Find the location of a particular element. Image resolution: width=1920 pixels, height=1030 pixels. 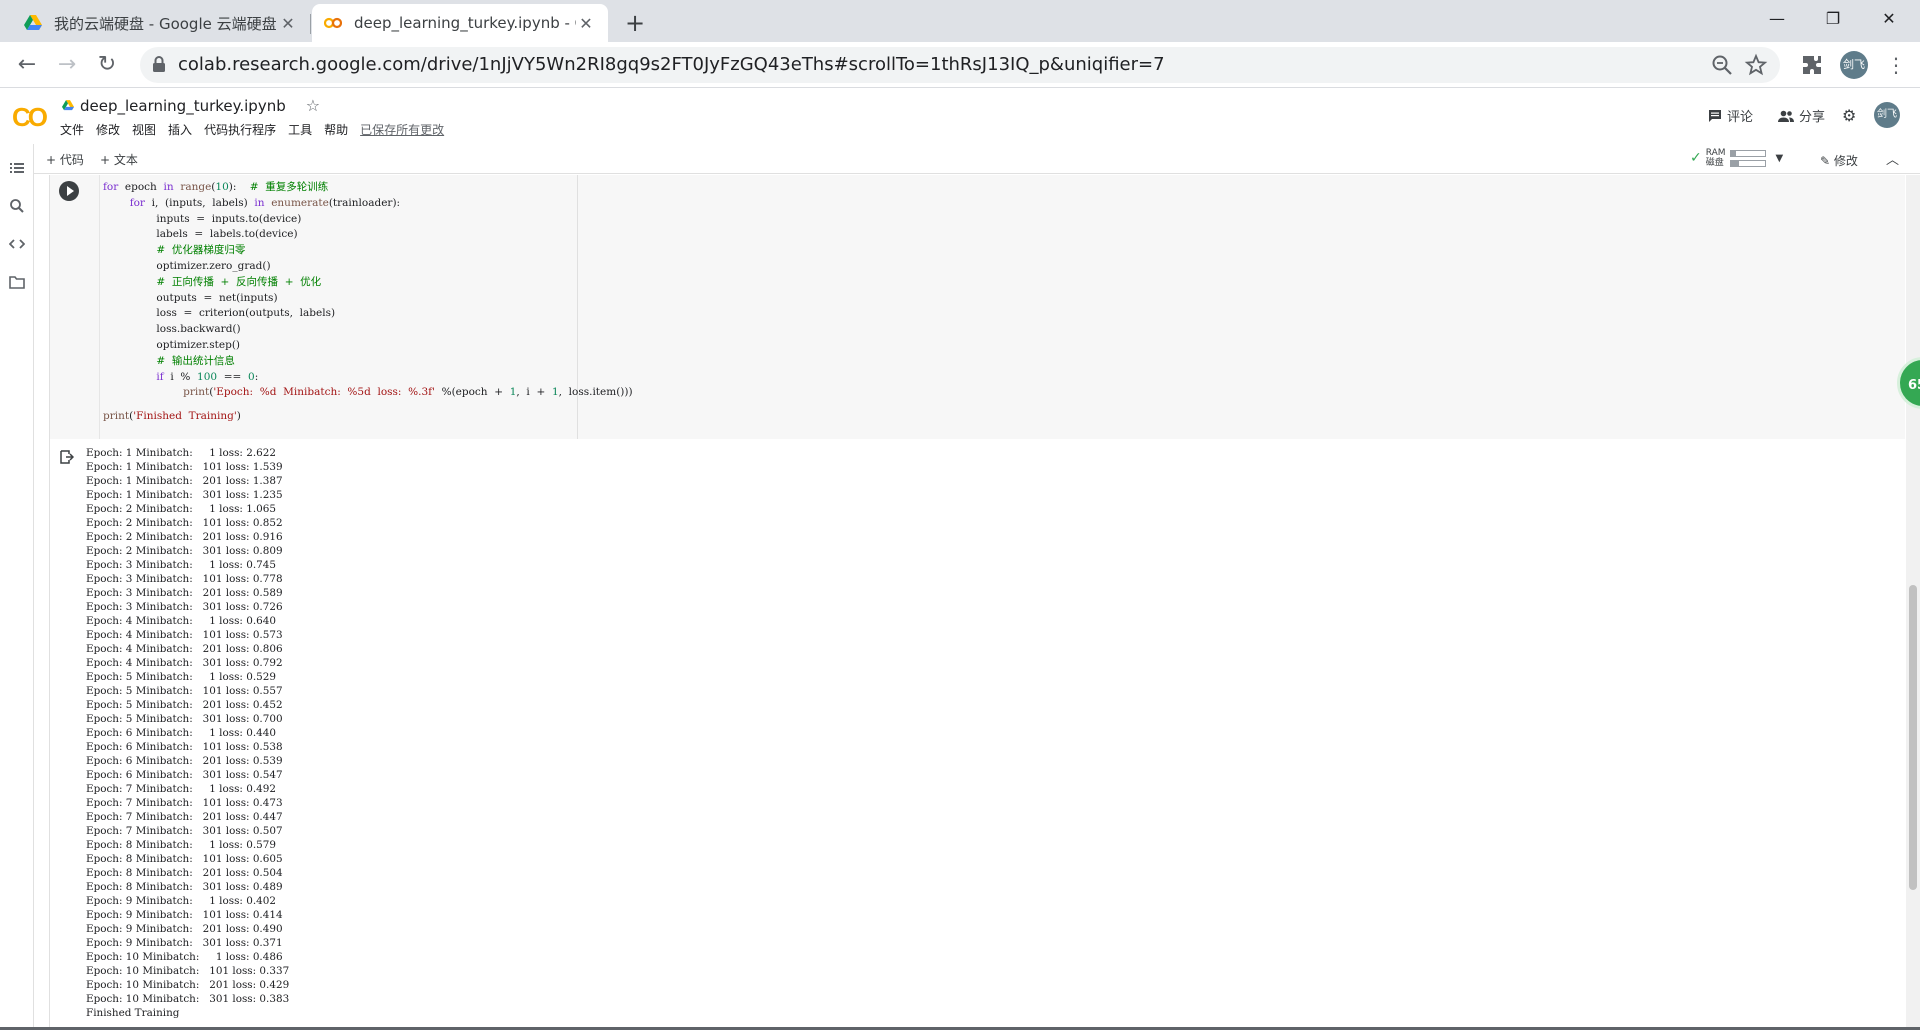

tab-separator is located at coordinates (310, 24).